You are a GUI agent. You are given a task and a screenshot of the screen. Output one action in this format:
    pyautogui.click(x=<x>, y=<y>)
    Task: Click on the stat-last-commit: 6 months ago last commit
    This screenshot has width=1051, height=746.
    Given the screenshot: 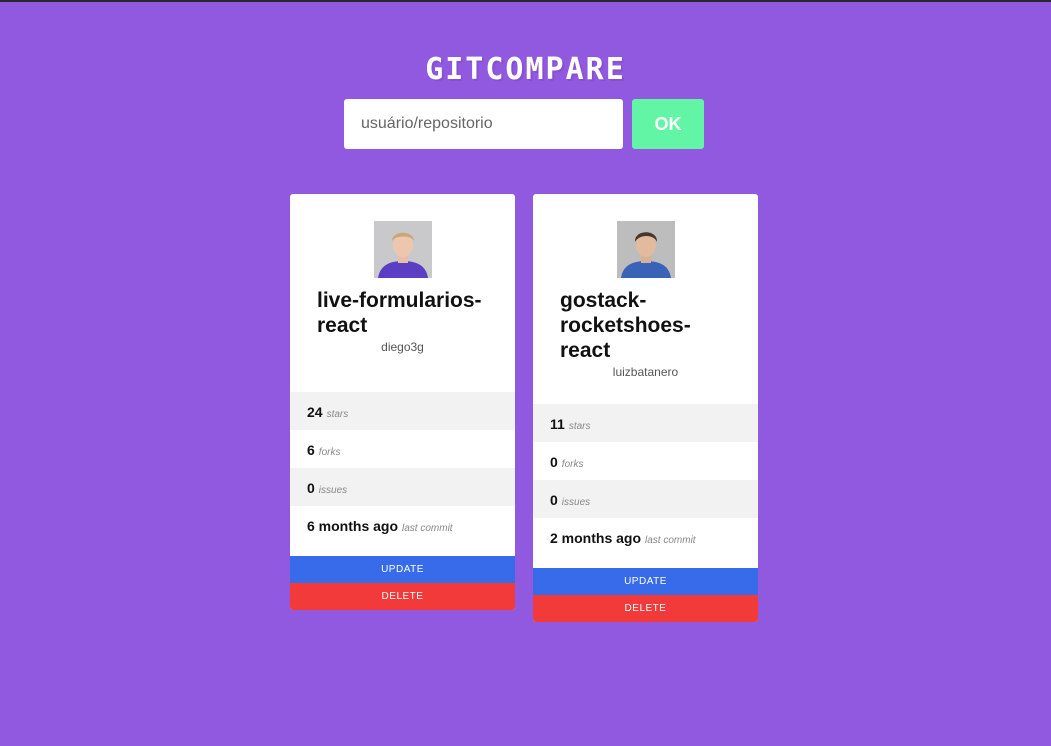 What is the action you would take?
    pyautogui.click(x=402, y=531)
    